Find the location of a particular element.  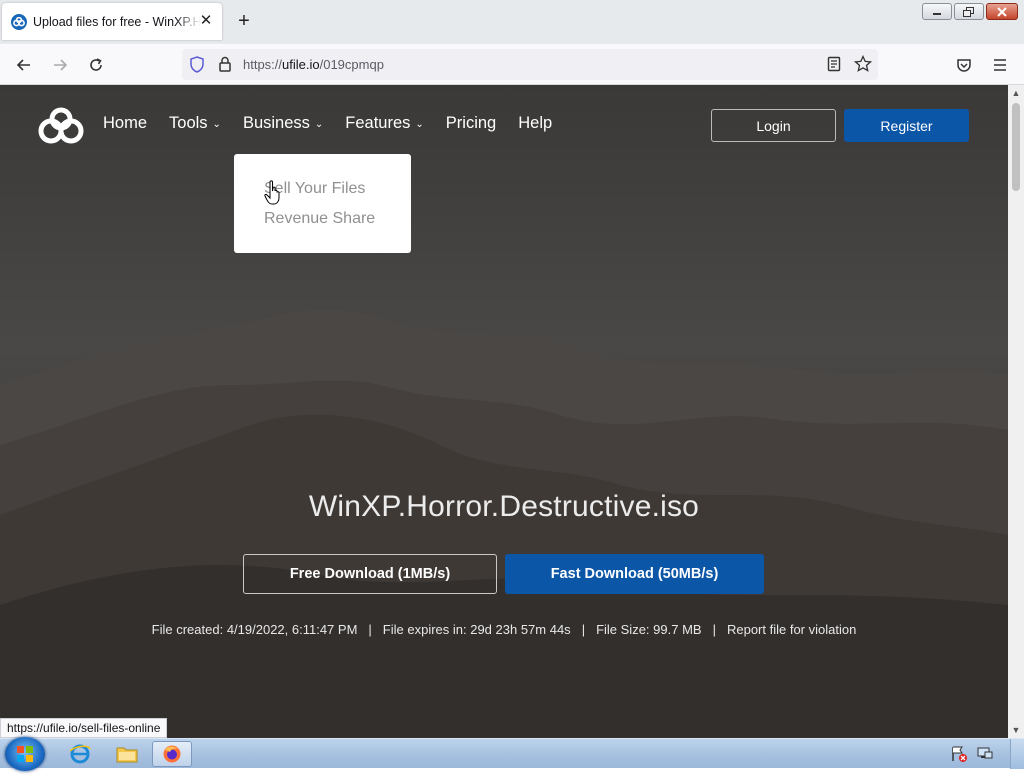

login-button: Login is located at coordinates (773, 125).